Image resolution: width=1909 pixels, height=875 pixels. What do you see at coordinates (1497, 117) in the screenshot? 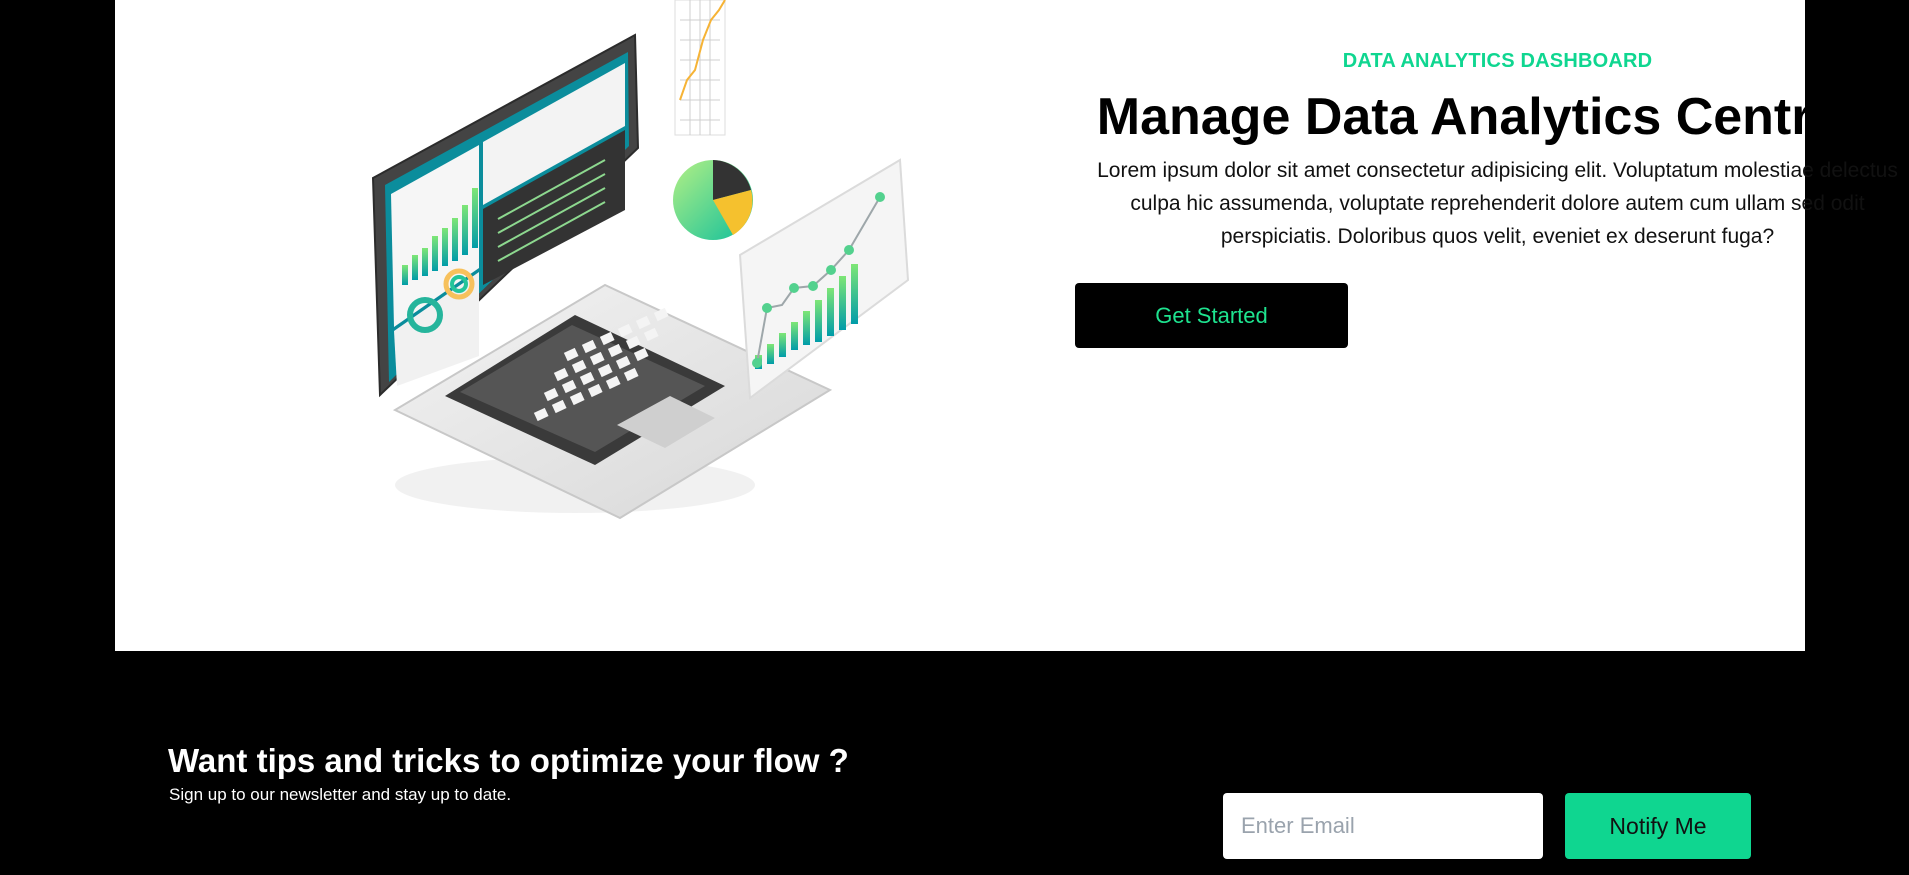
I see `page-title: Manage Data Analytics Centrally` at bounding box center [1497, 117].